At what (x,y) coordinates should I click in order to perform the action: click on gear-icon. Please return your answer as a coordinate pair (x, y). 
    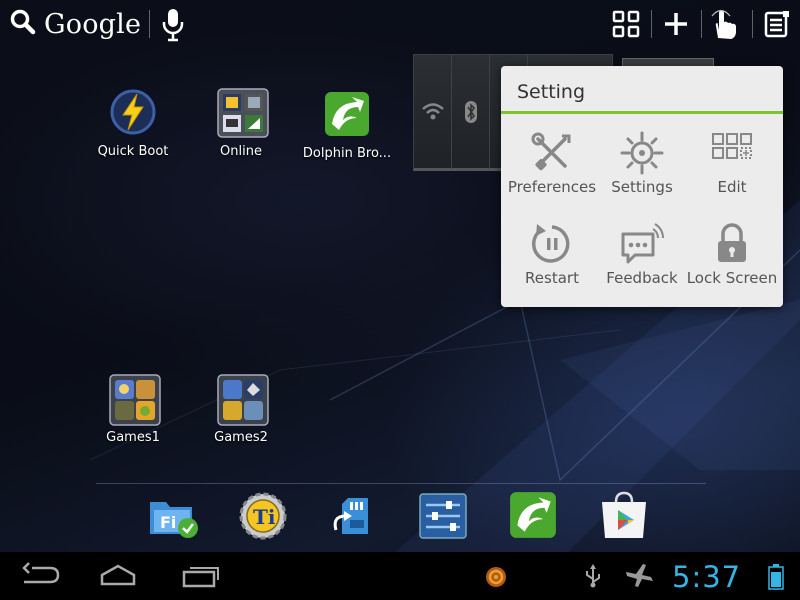
    Looking at the image, I should click on (642, 153).